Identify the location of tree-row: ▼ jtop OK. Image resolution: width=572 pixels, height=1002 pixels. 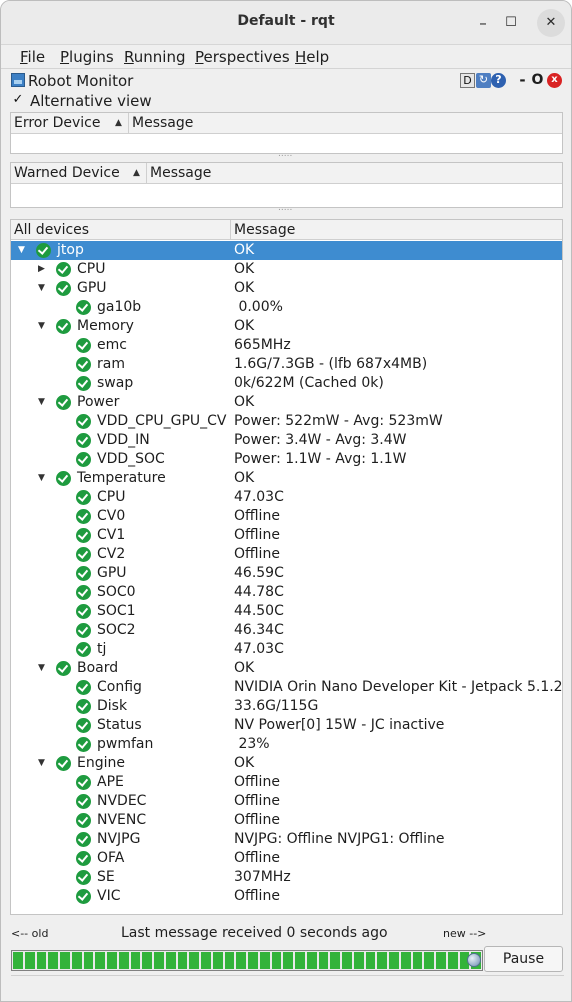
(286, 250).